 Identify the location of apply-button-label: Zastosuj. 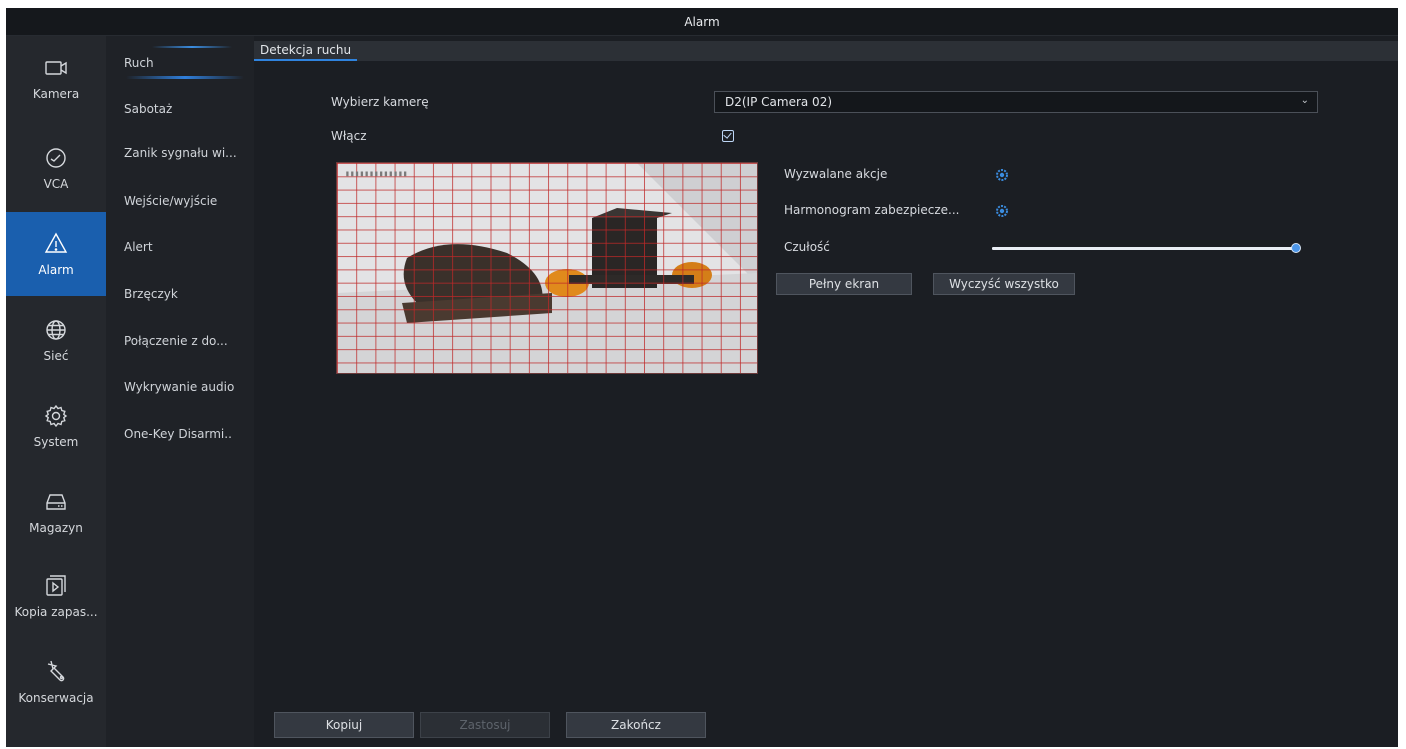
(485, 725).